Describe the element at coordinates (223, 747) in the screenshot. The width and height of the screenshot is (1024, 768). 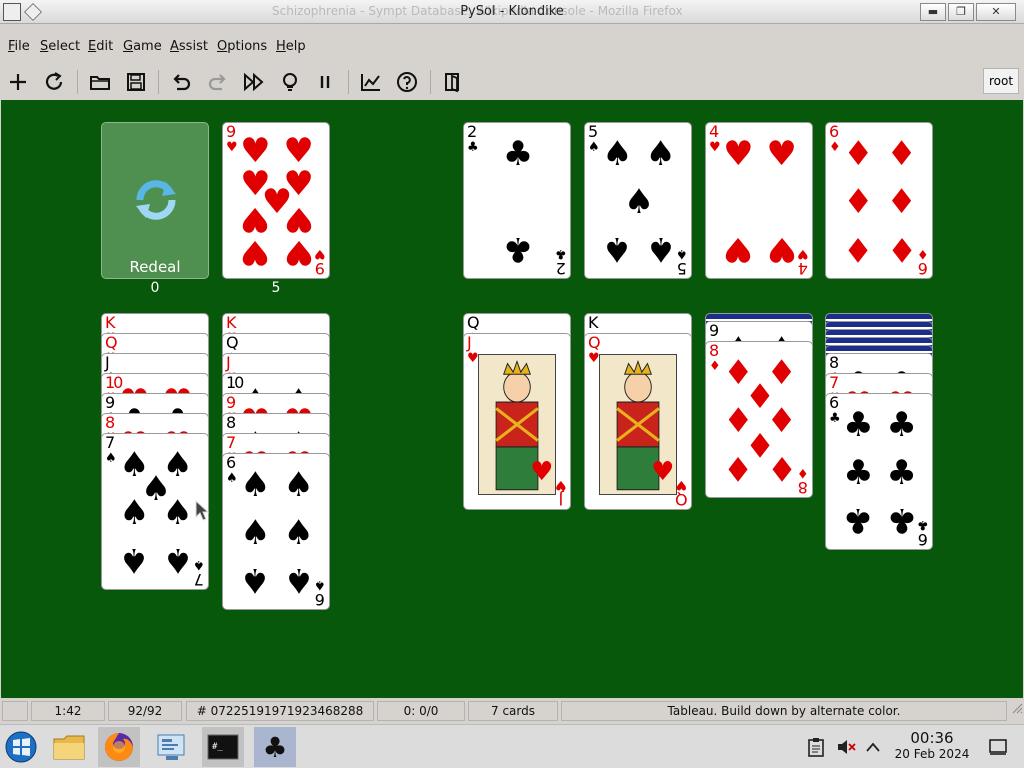
I see `terminal-icon: #_` at that location.